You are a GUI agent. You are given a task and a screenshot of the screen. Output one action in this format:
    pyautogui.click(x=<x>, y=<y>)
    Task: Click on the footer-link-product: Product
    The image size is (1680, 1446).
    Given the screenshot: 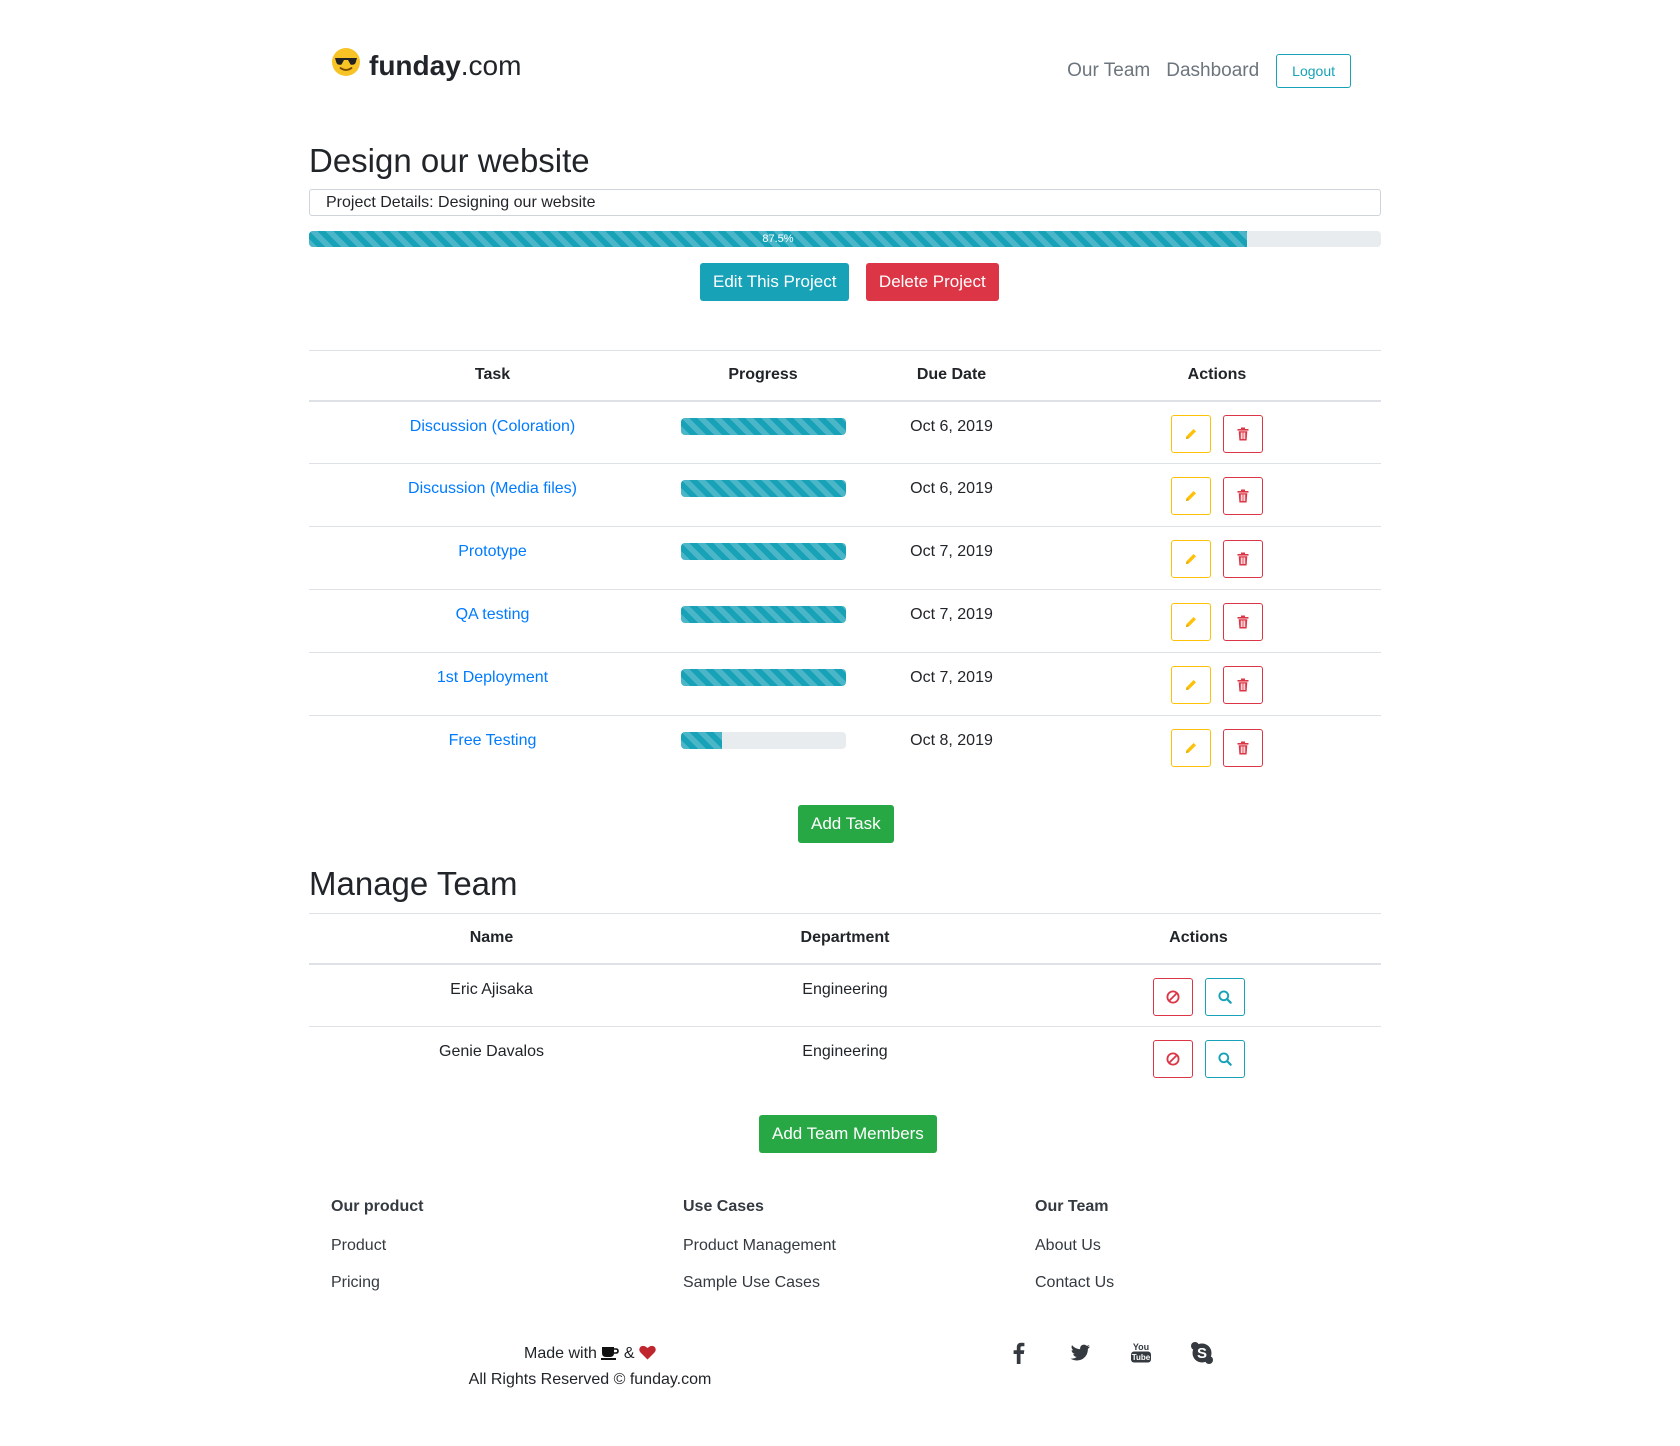 What is the action you would take?
    pyautogui.click(x=481, y=1246)
    